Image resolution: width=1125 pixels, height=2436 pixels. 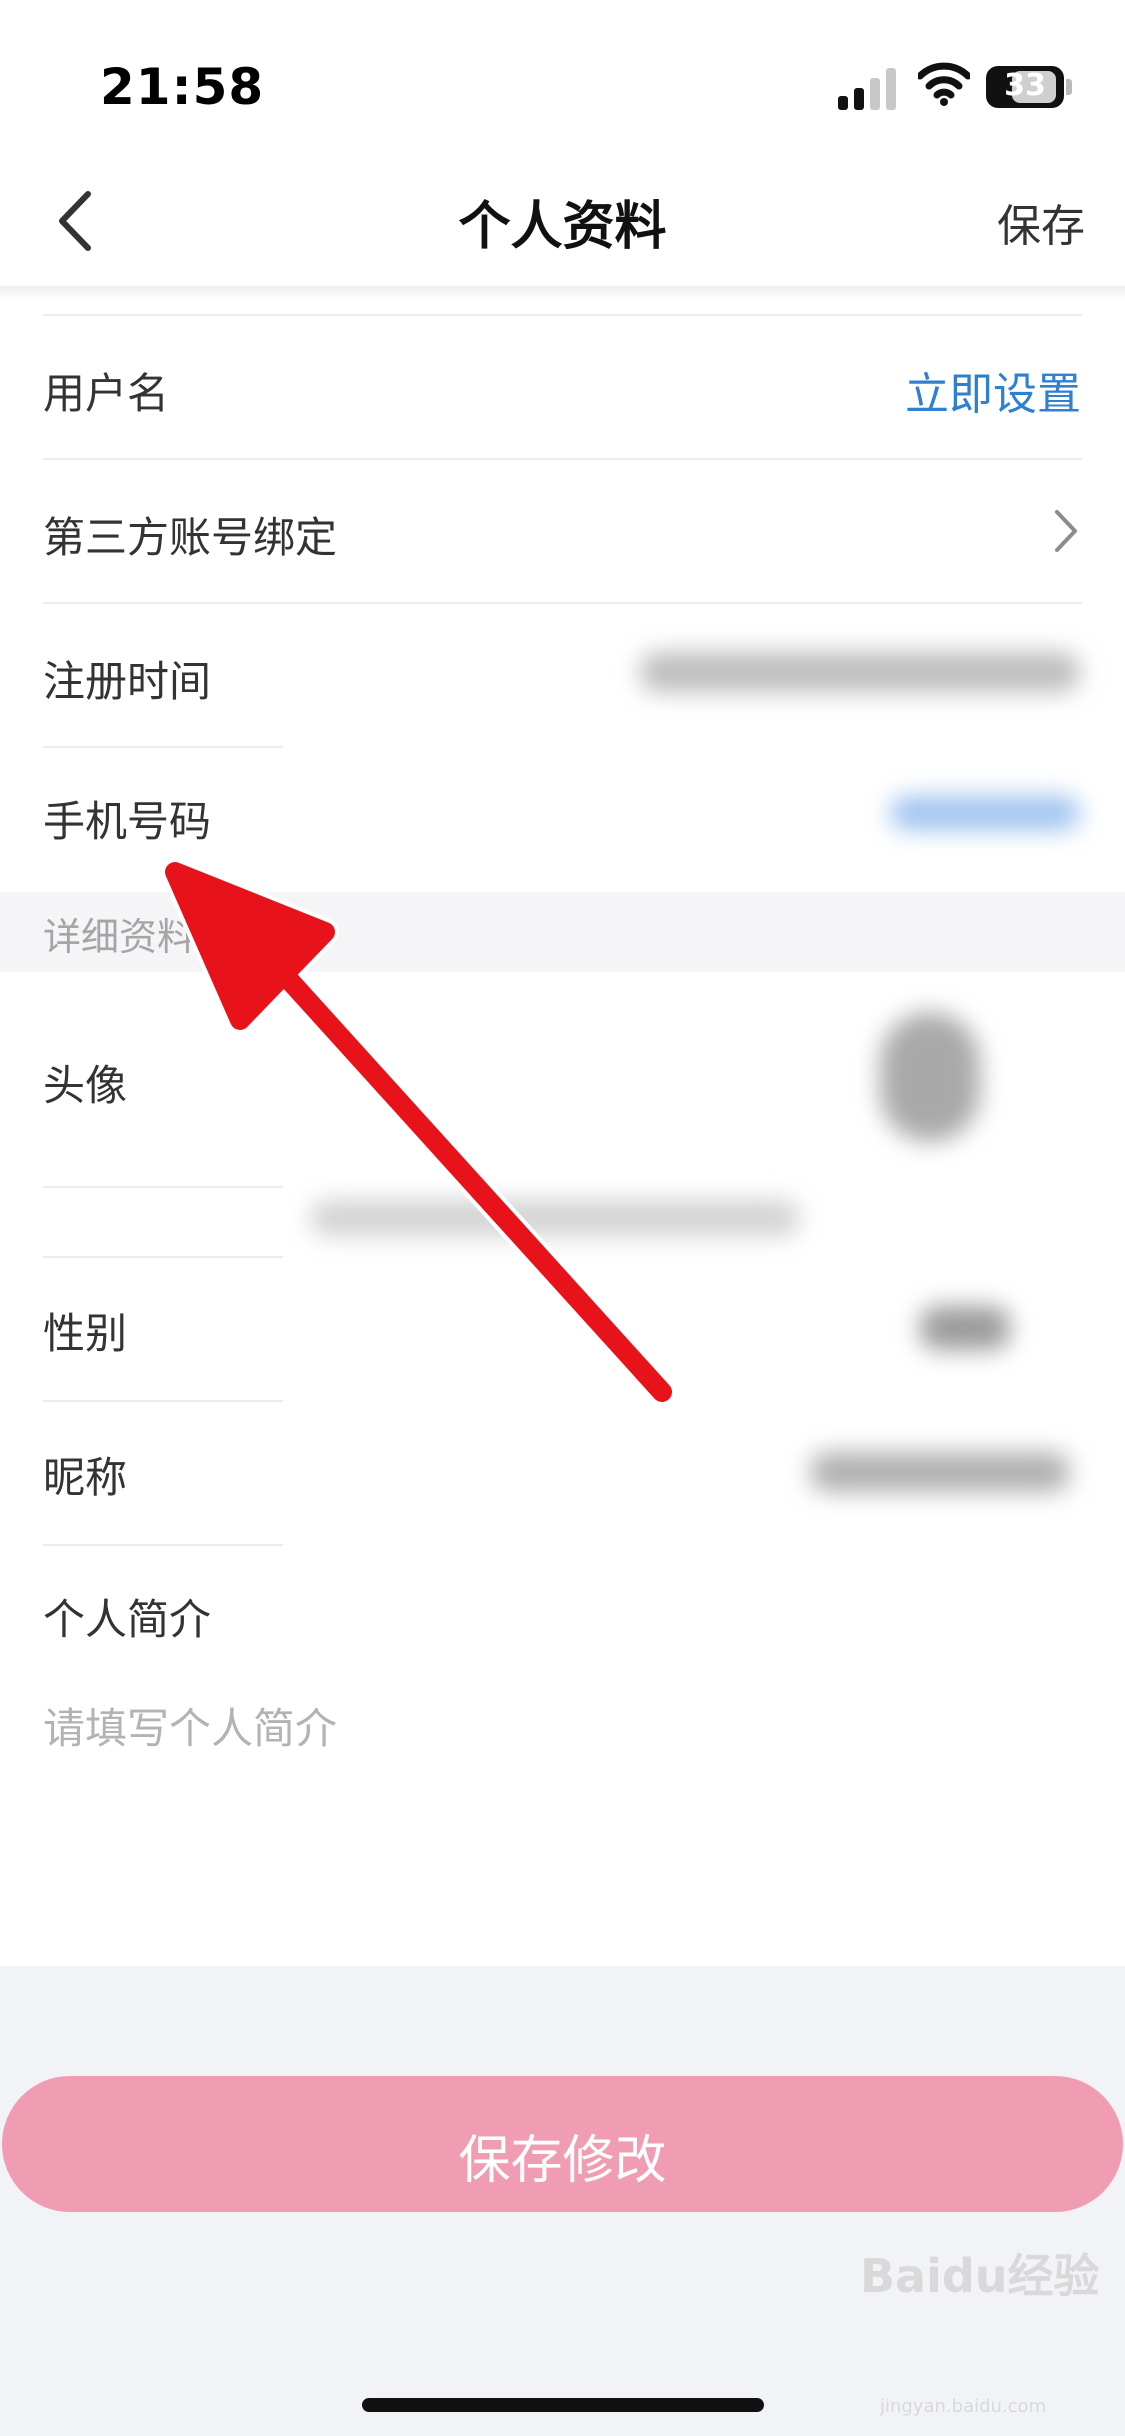 What do you see at coordinates (930, 1077) in the screenshot?
I see `avatar` at bounding box center [930, 1077].